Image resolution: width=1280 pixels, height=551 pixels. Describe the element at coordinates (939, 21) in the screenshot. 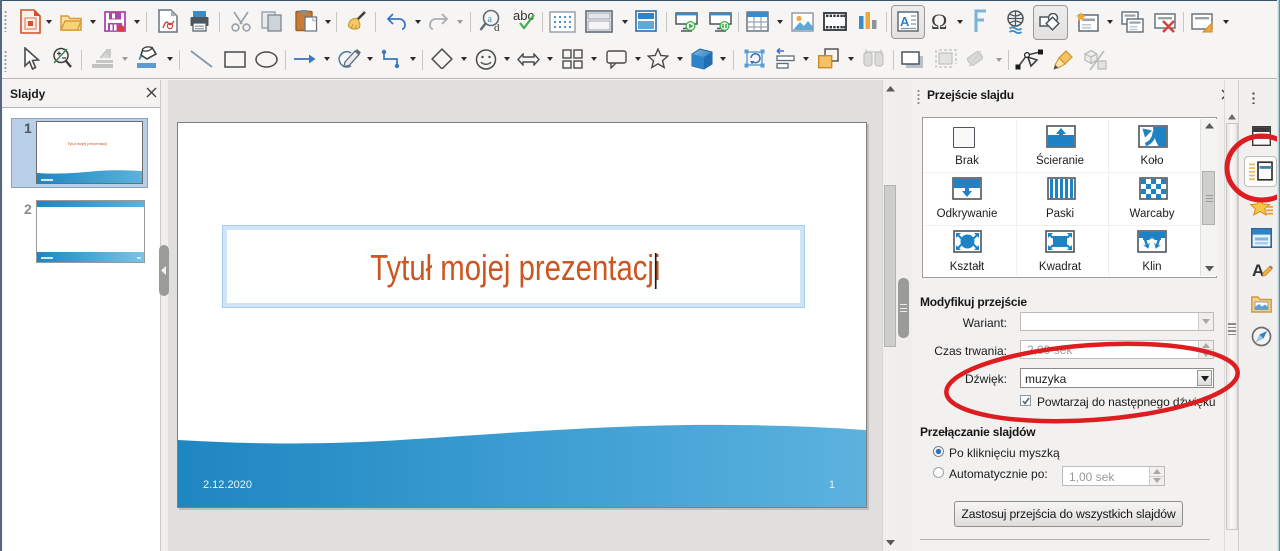

I see `svg-text: Ω` at that location.